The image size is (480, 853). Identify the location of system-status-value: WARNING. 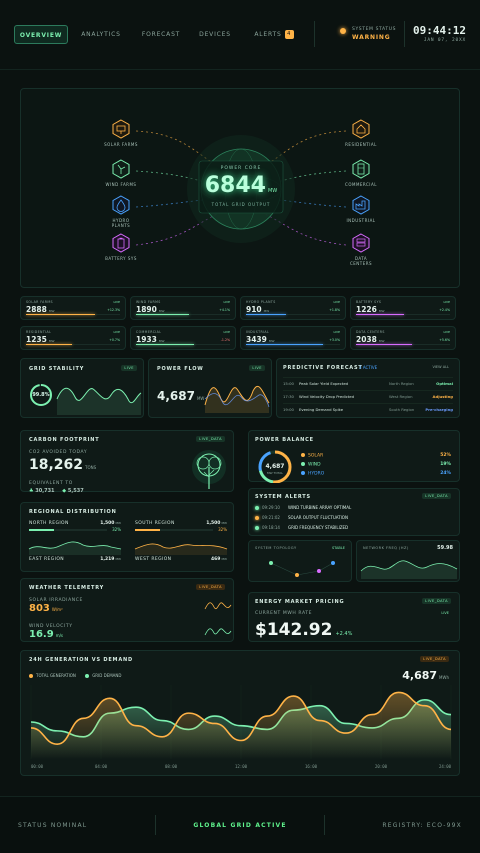
(371, 37).